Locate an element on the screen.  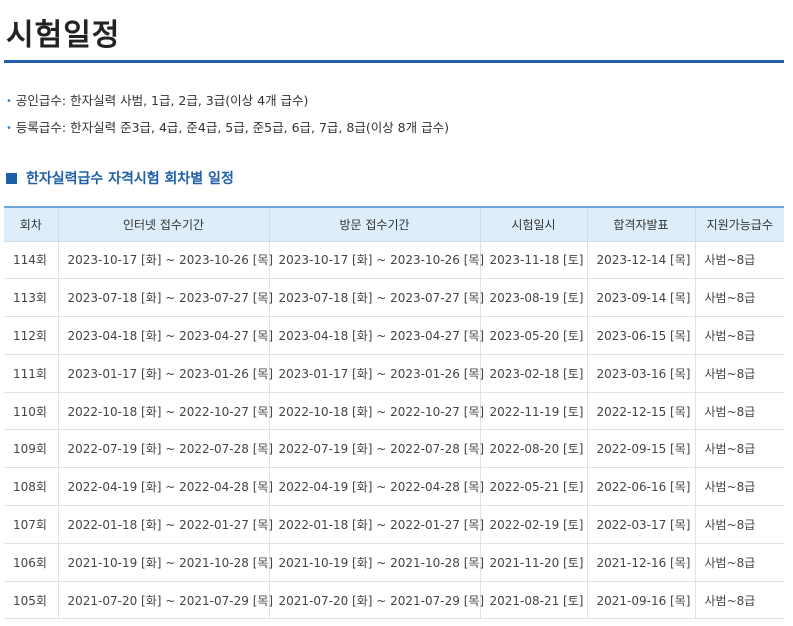
visit-period-cell: 2023-04-18 [화] ~ 2023-04-27 [목] is located at coordinates (376, 335).